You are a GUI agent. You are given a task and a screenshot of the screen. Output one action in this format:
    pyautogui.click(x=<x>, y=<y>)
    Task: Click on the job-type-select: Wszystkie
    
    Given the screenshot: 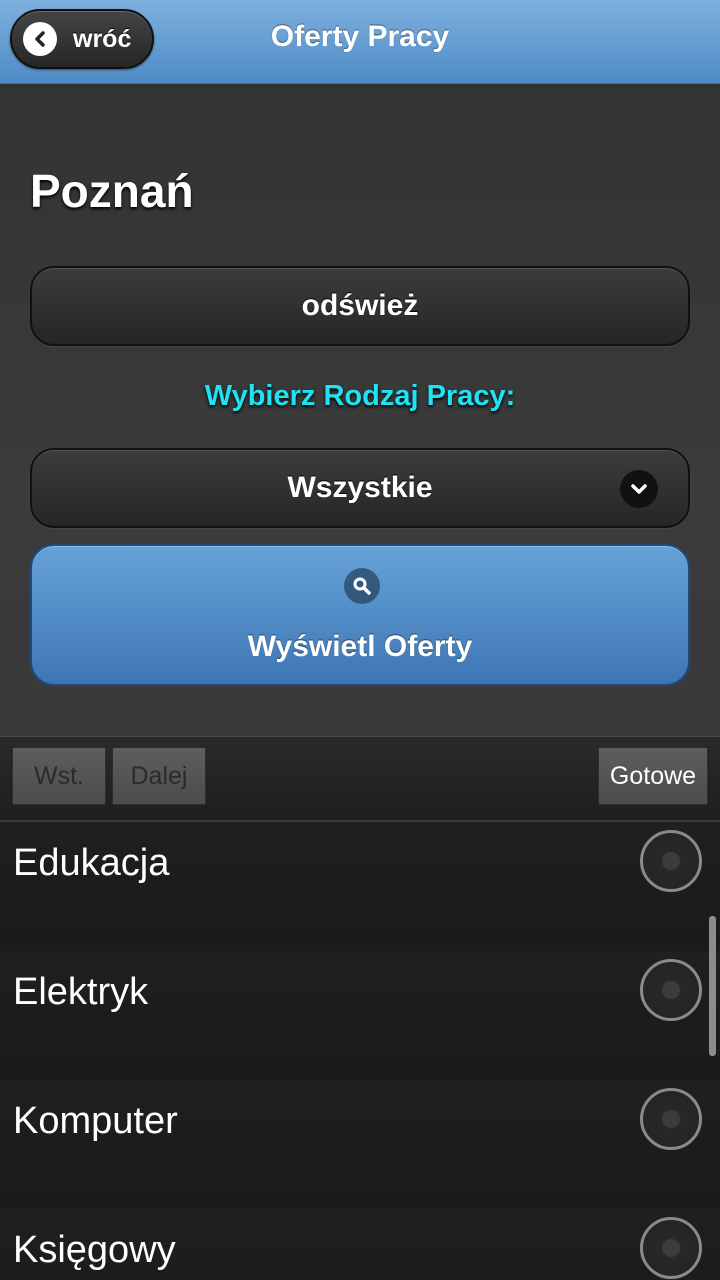 What is the action you would take?
    pyautogui.click(x=360, y=488)
    